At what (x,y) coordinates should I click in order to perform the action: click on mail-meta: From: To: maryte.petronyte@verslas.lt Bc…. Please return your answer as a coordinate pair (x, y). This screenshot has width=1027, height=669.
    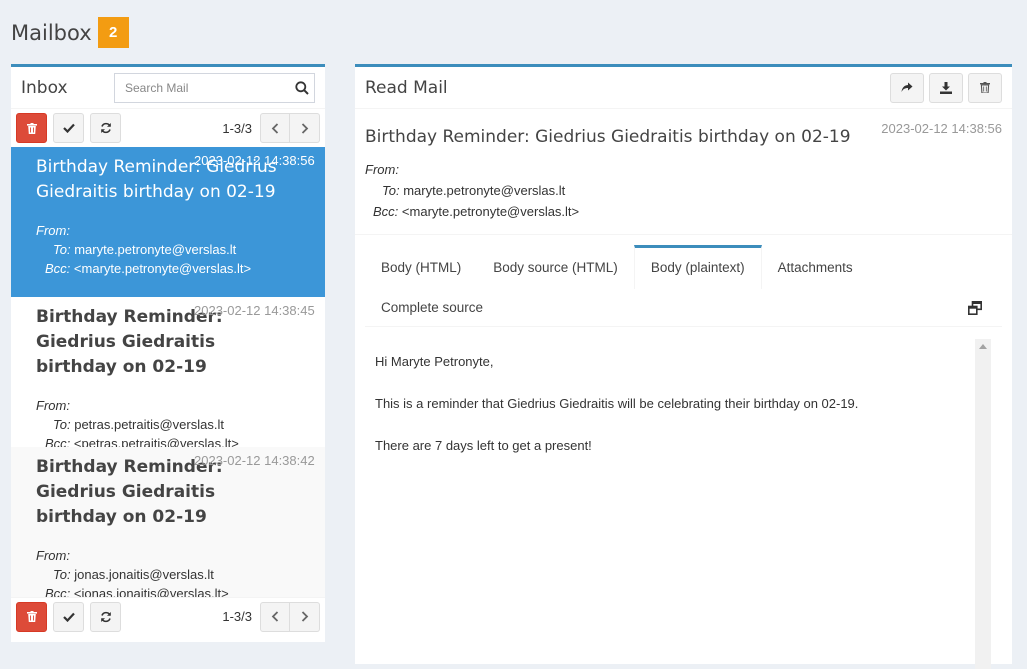
    Looking at the image, I should click on (180, 249).